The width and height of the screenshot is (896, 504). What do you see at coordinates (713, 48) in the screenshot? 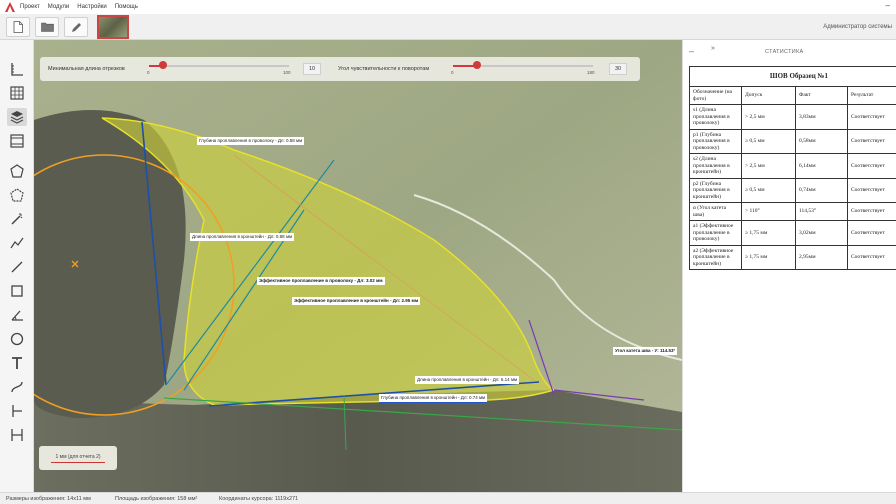
I see `expand-button: »` at bounding box center [713, 48].